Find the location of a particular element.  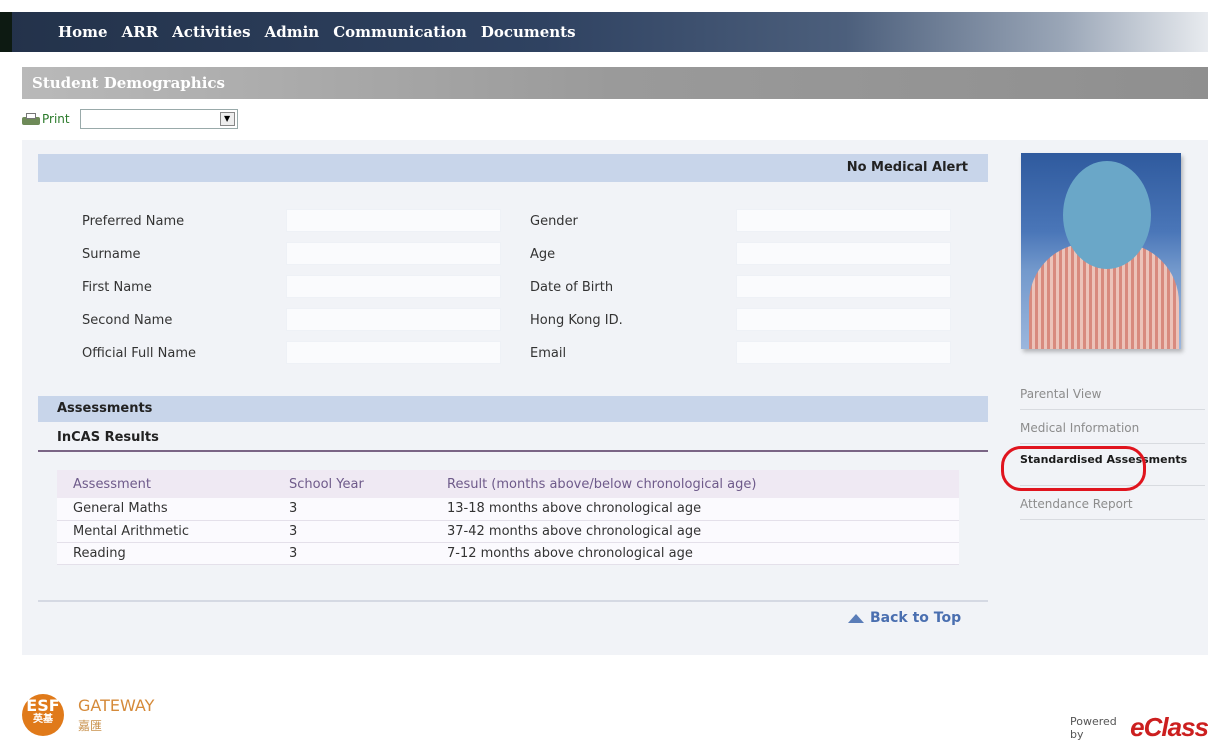

nav-arr: ARR is located at coordinates (140, 32).